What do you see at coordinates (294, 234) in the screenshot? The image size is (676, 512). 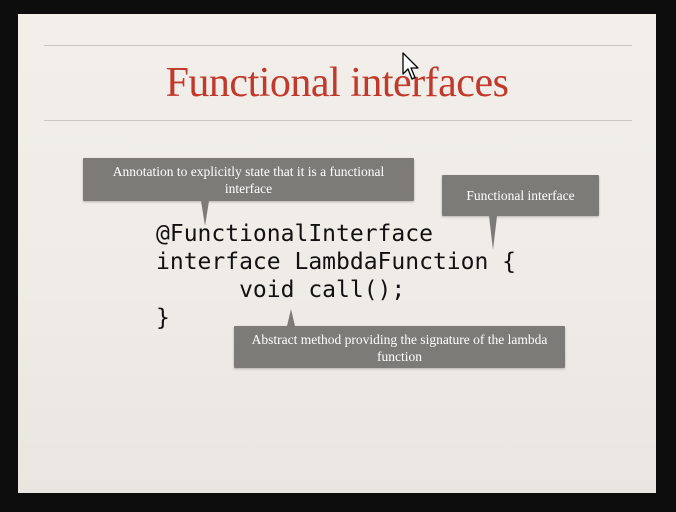 I see `code-line-annotation: @FunctionalInterface` at bounding box center [294, 234].